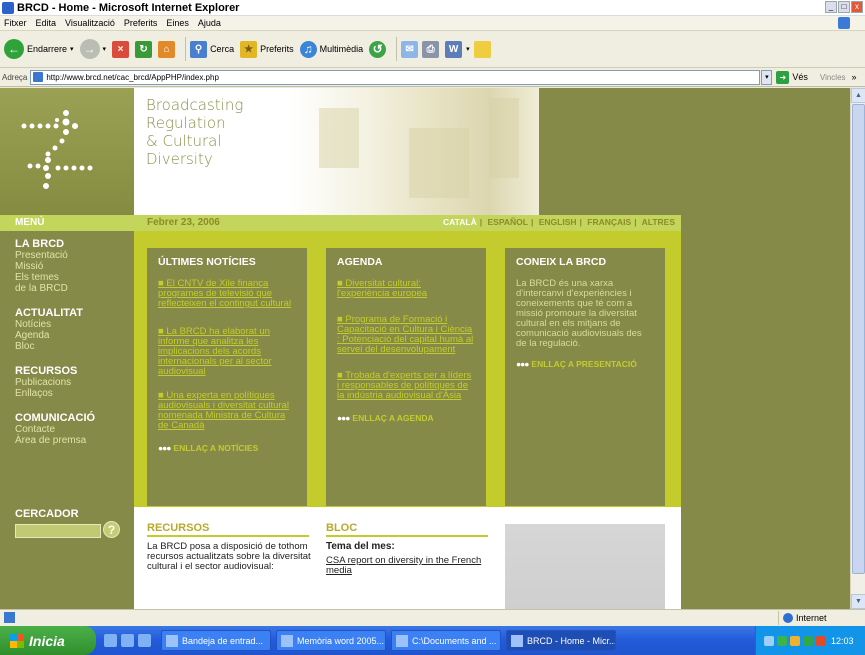 This screenshot has width=865, height=655. I want to click on menu-tools: Eines, so click(177, 23).